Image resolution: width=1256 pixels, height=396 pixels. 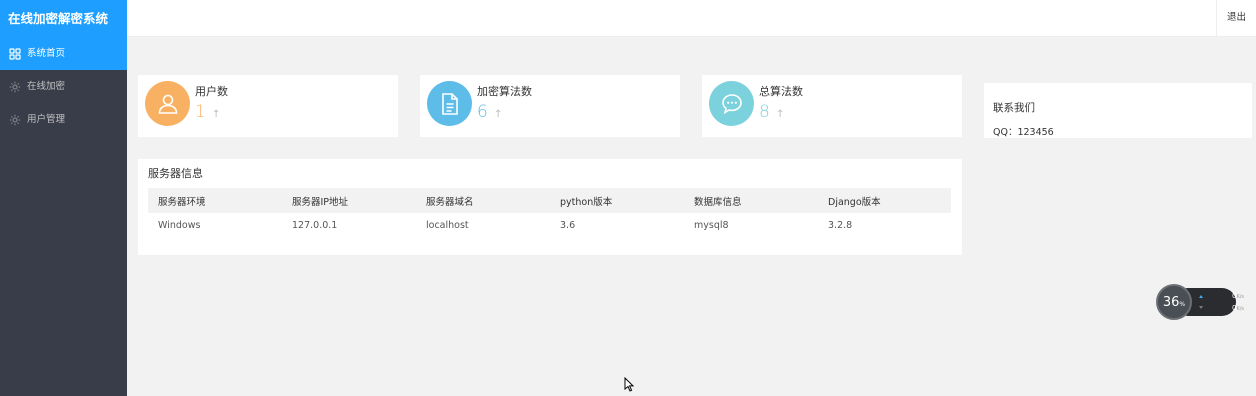 I want to click on sidebar-item-label: 在线加密, so click(x=46, y=86).